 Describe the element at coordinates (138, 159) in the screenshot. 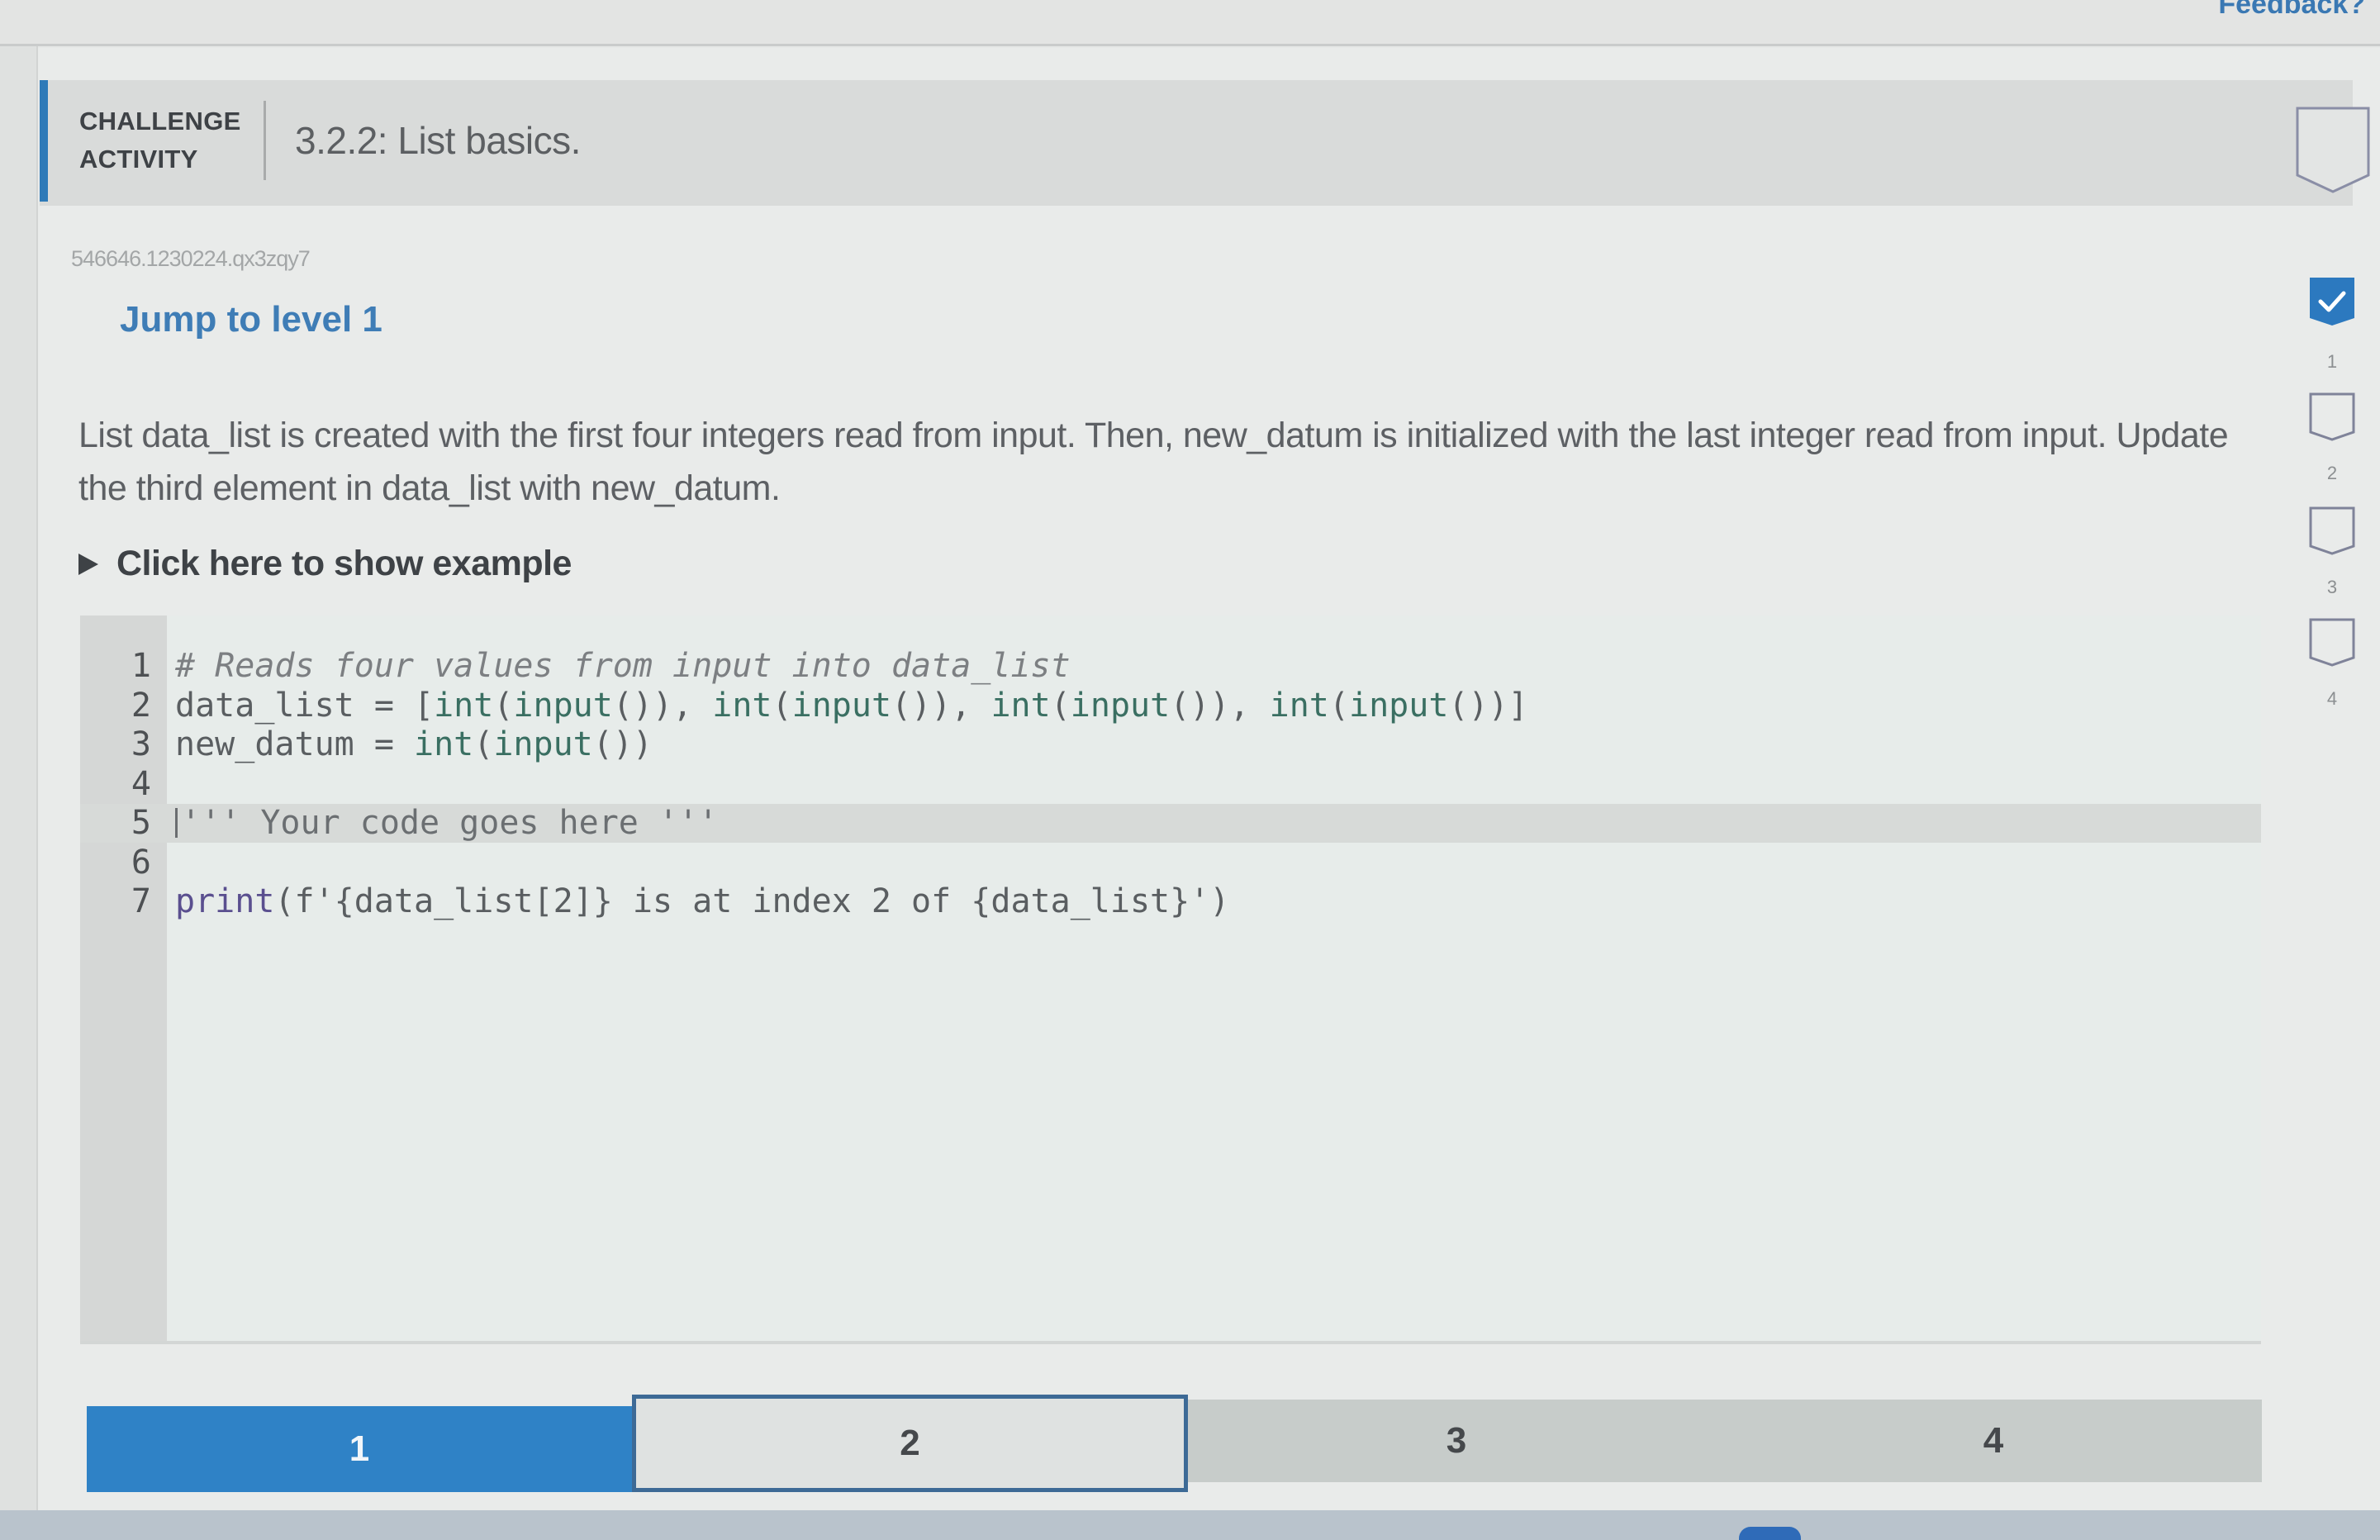

I see `label-line-2: ACTIVITY` at that location.